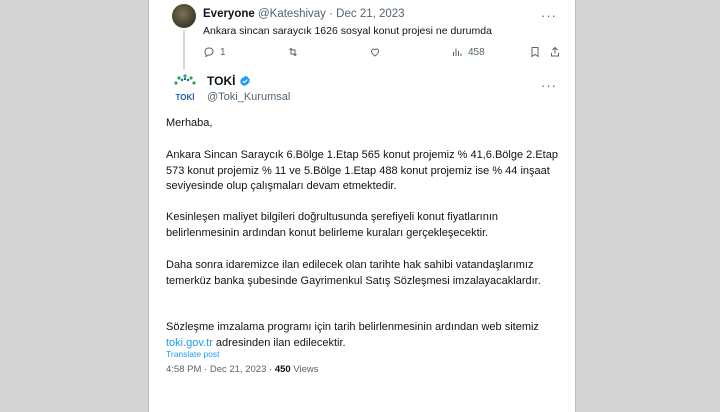 The height and width of the screenshot is (412, 720). I want to click on views-icon, so click(457, 52).